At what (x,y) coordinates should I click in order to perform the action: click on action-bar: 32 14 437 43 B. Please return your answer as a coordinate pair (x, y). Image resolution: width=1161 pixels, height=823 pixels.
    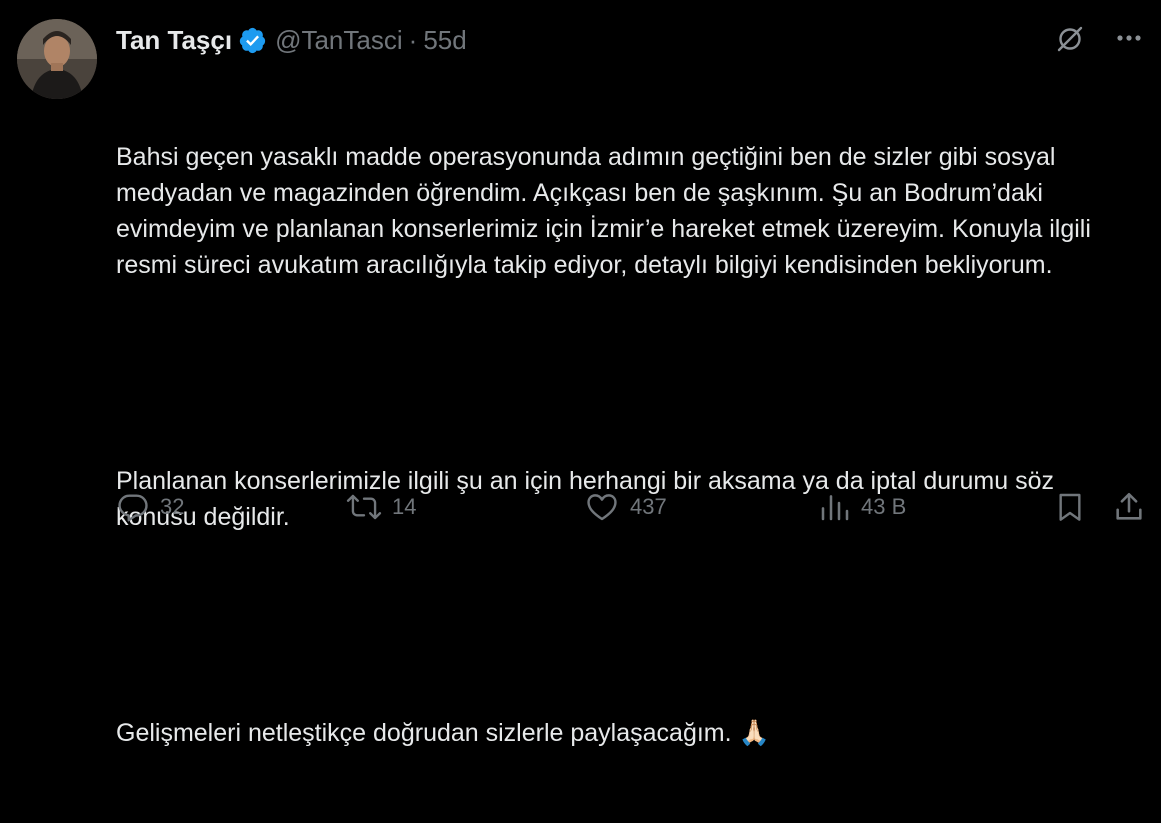
    Looking at the image, I should click on (632, 508).